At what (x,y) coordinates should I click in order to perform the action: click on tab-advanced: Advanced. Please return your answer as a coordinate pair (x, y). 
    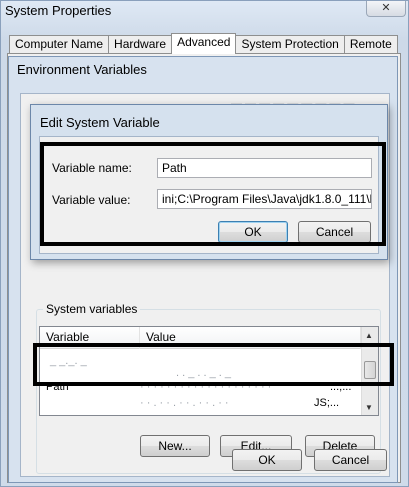
    Looking at the image, I should click on (204, 43).